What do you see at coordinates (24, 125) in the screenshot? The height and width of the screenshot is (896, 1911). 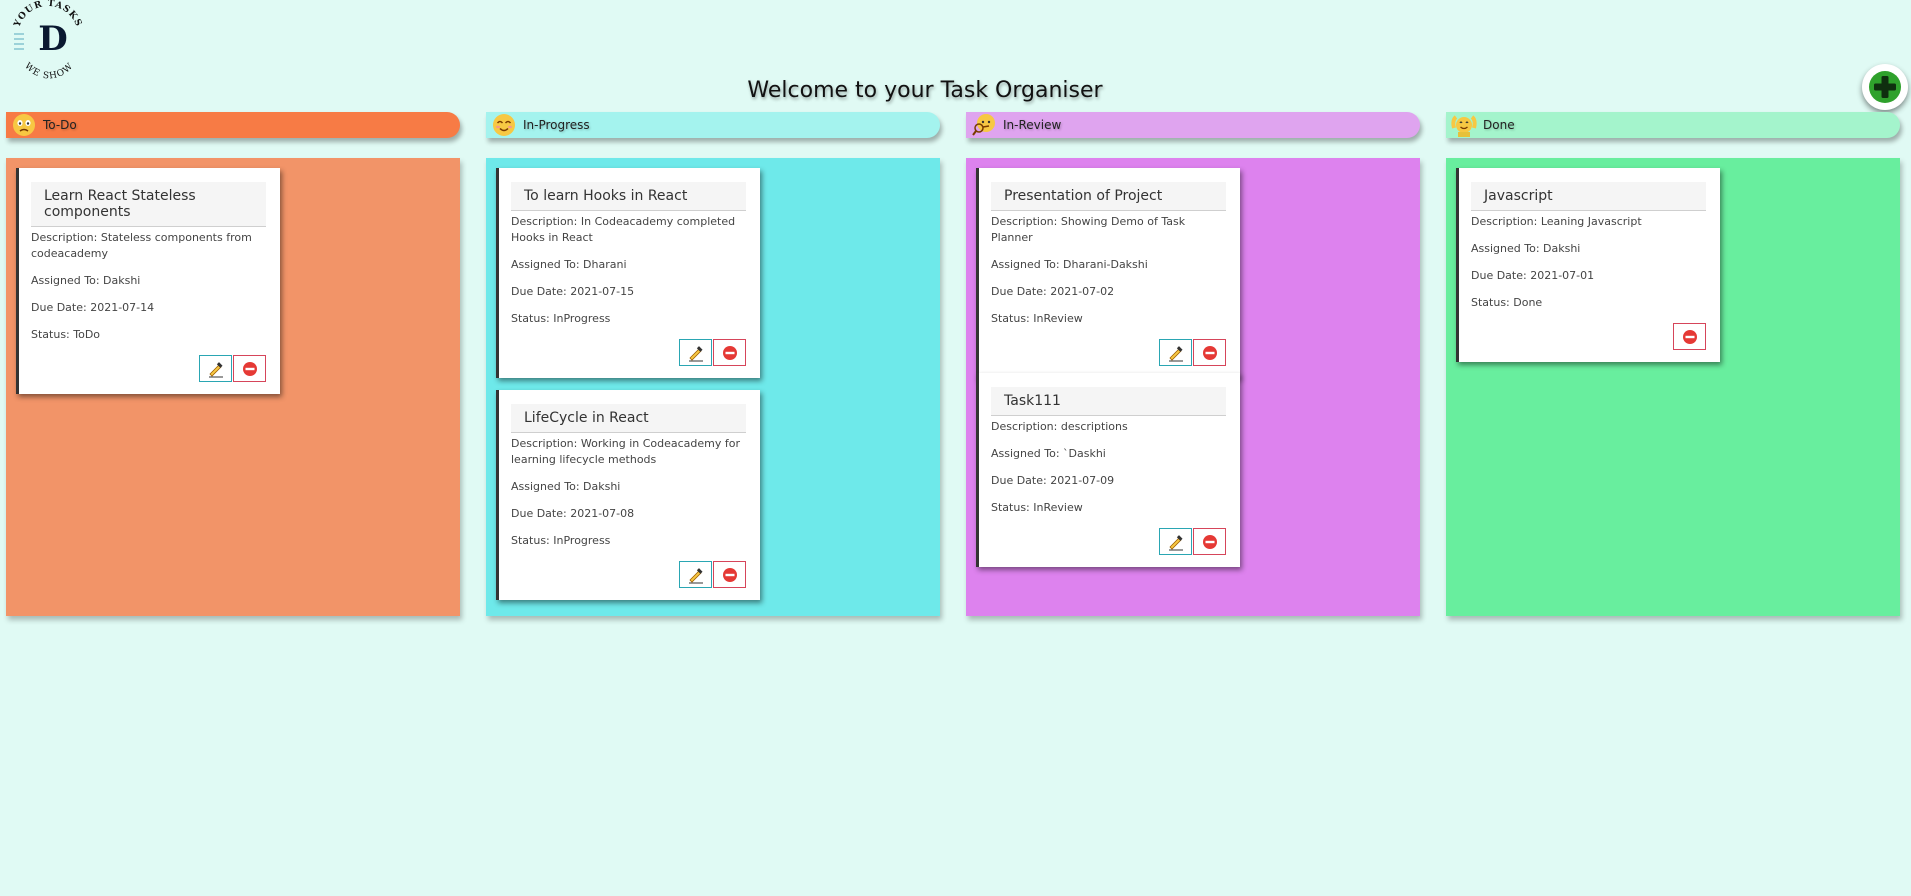 I see `worried-face-icon` at bounding box center [24, 125].